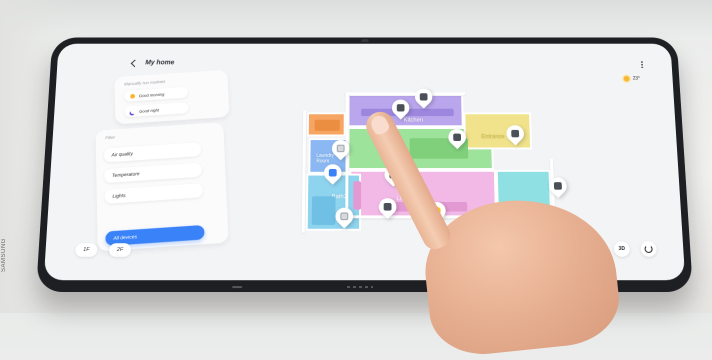 This screenshot has width=712, height=360. Describe the element at coordinates (145, 83) in the screenshot. I see `manual-routines-label: Manually run routines` at that location.